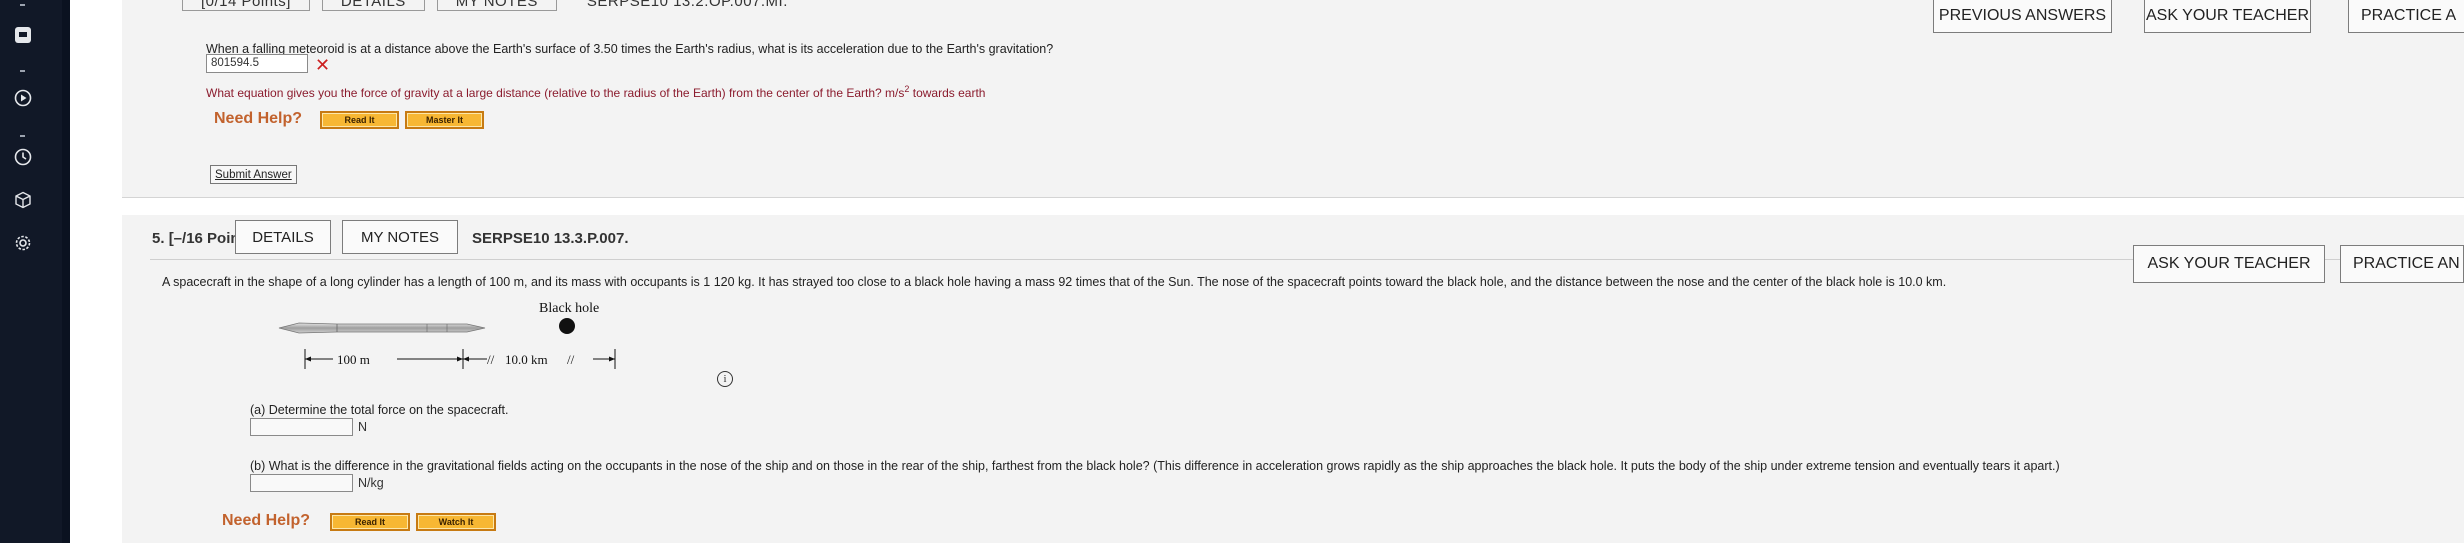 The image size is (2464, 543). What do you see at coordinates (158, 238) in the screenshot?
I see `q5-number: 5.` at bounding box center [158, 238].